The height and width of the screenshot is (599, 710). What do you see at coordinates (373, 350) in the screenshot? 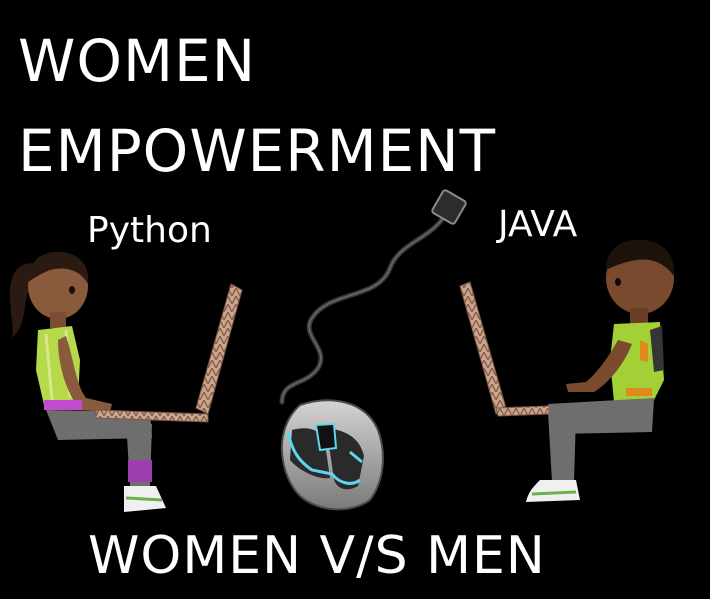
I see `computer-mouse-icon` at bounding box center [373, 350].